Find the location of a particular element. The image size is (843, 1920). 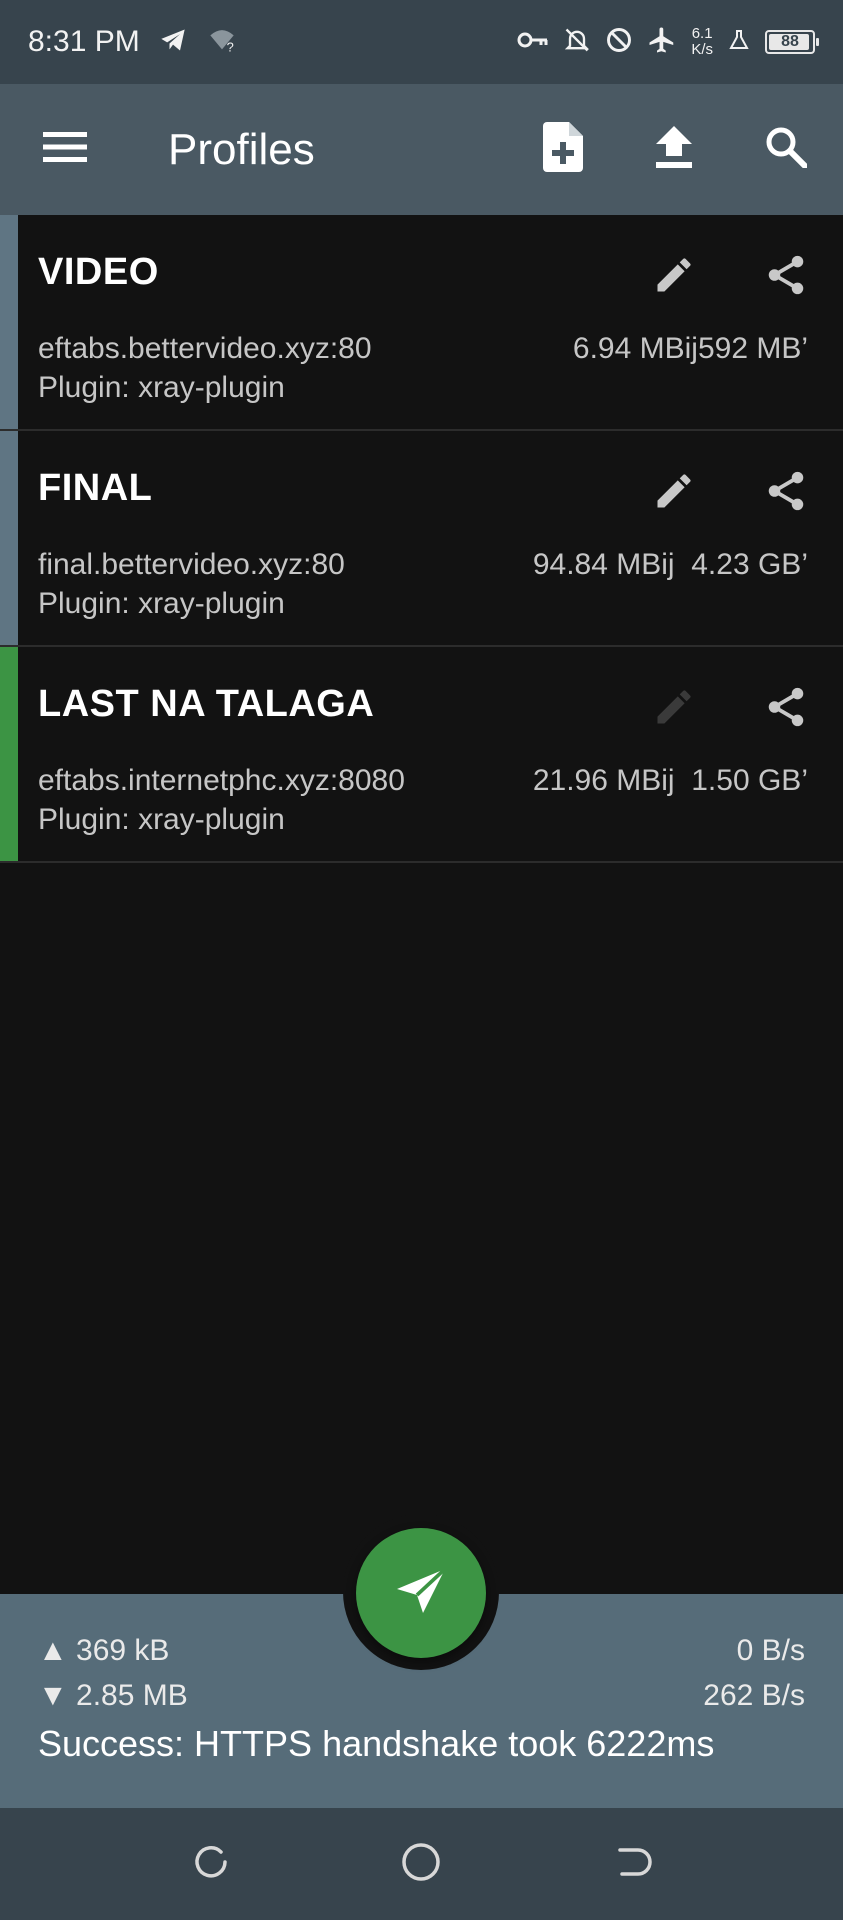

status-time: 8:31 PM is located at coordinates (84, 41).